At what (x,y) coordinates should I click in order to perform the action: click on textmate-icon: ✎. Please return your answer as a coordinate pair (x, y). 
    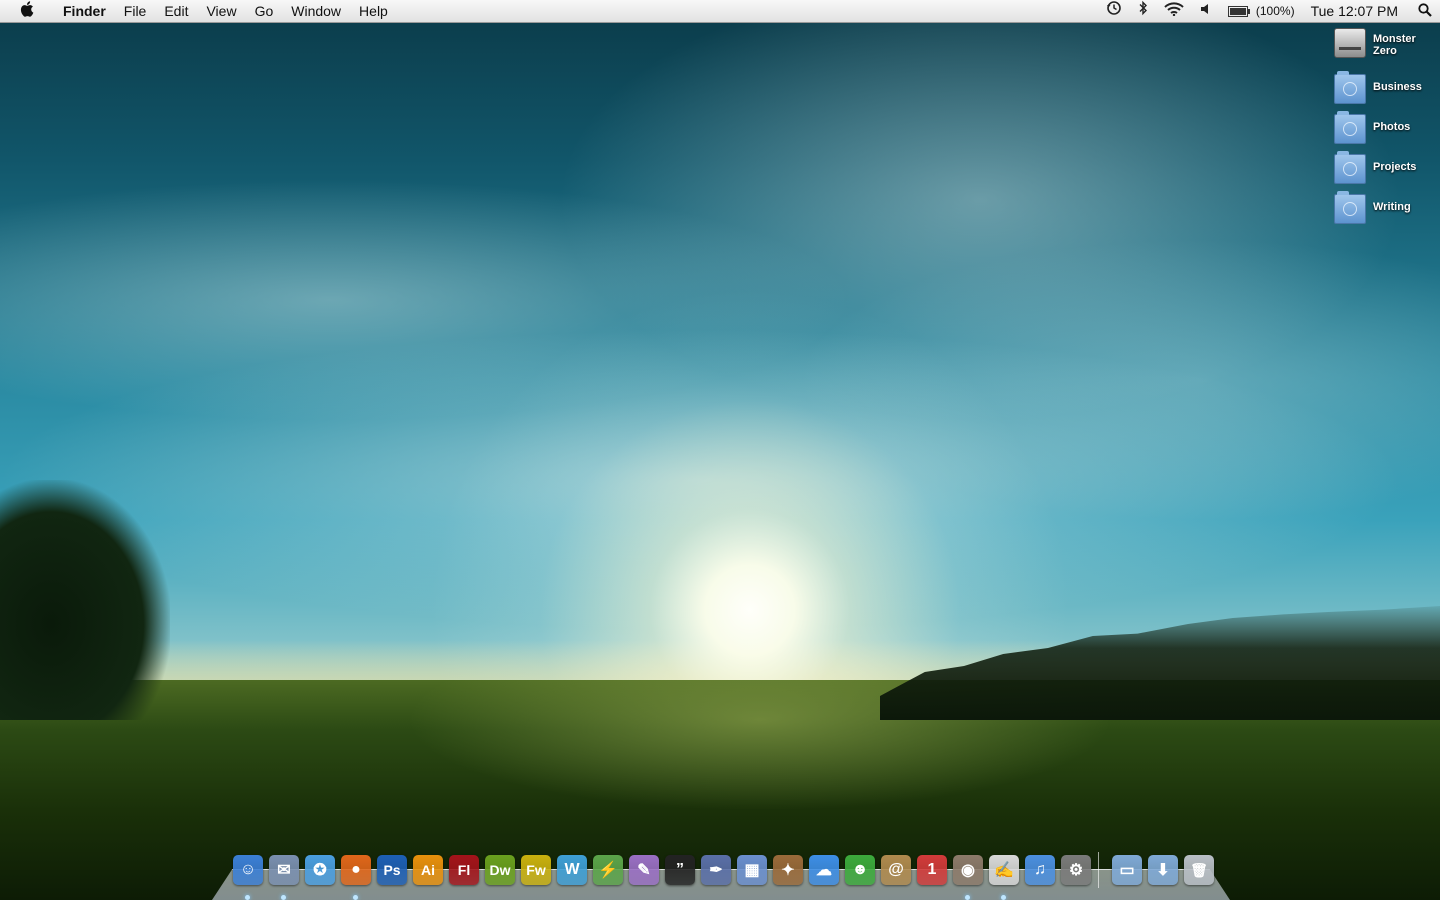
    Looking at the image, I should click on (644, 870).